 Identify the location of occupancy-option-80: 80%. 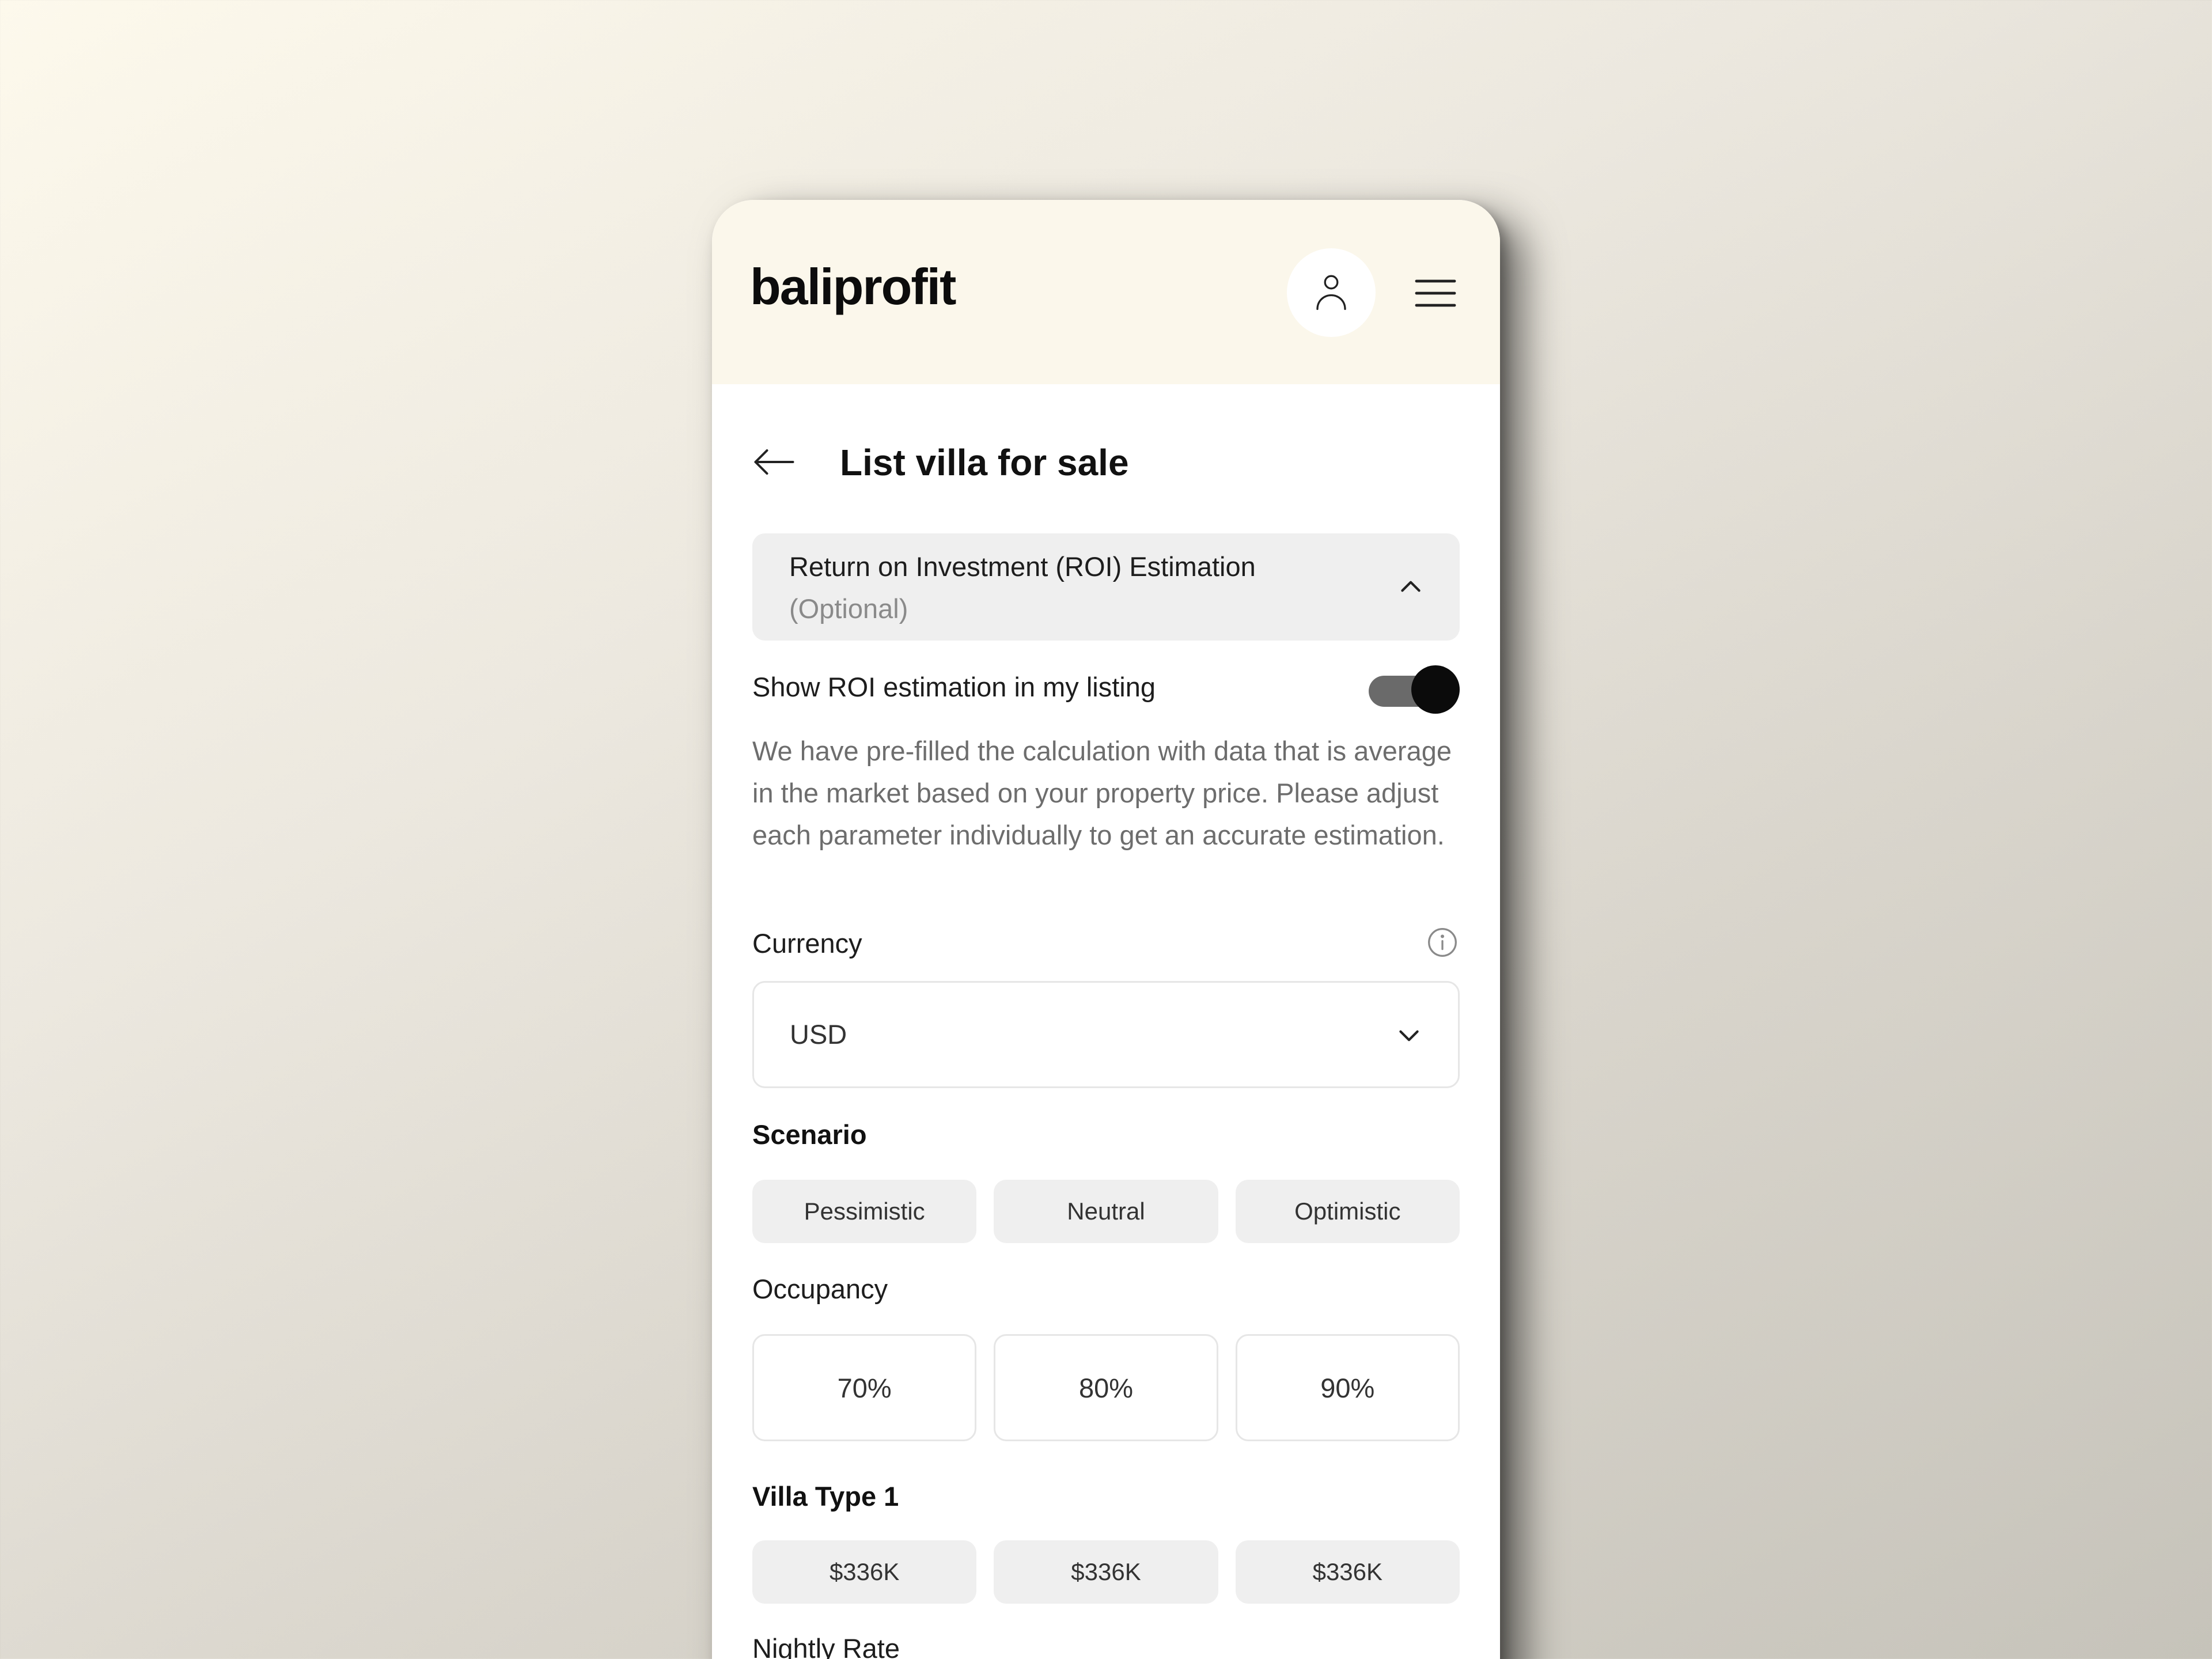
(1106, 1387).